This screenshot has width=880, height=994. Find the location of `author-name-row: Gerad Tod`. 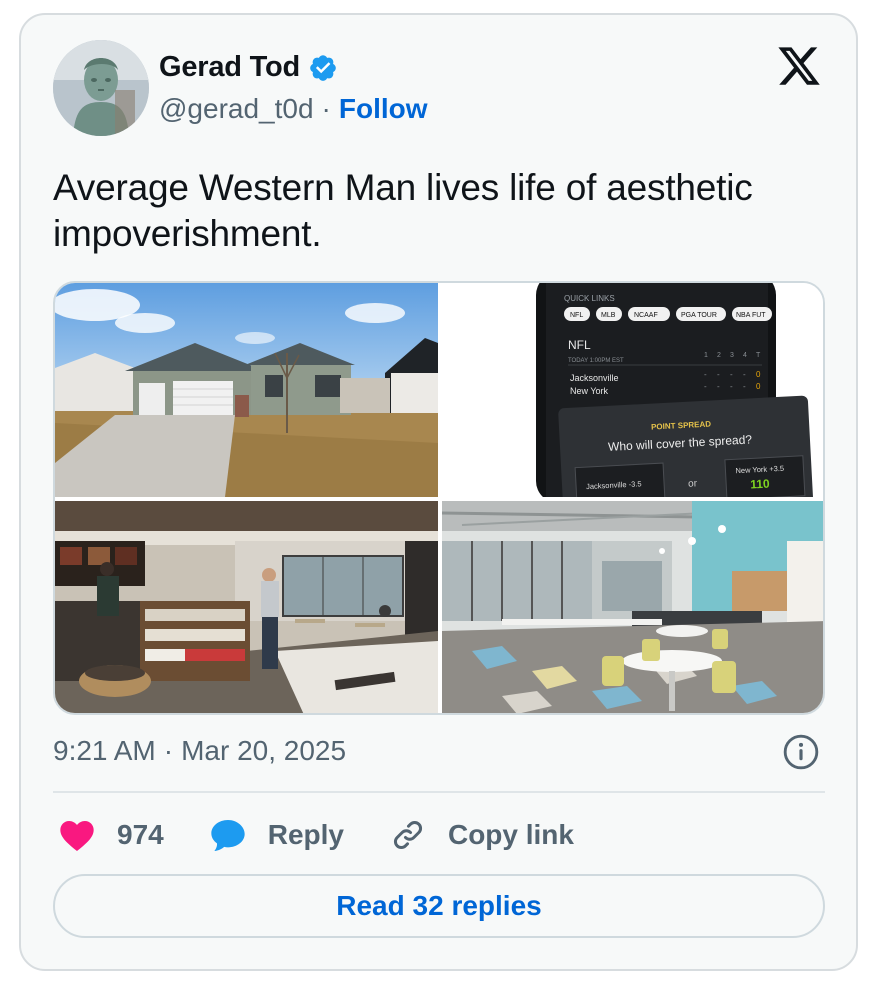

author-name-row: Gerad Tod is located at coordinates (248, 67).